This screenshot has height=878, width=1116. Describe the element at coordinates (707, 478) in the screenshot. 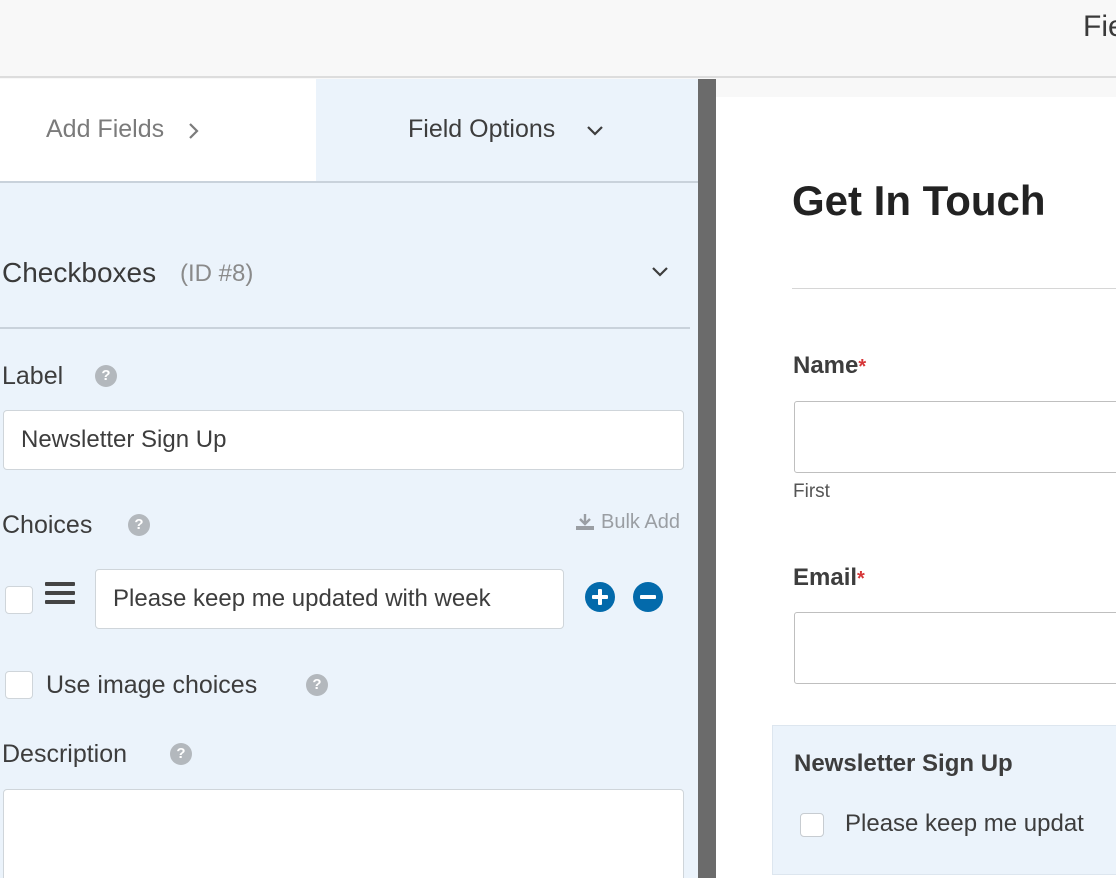

I see `panel-divider` at that location.